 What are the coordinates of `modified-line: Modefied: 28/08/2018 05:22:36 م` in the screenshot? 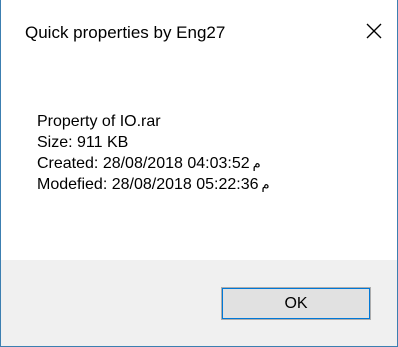 It's located at (153, 184).